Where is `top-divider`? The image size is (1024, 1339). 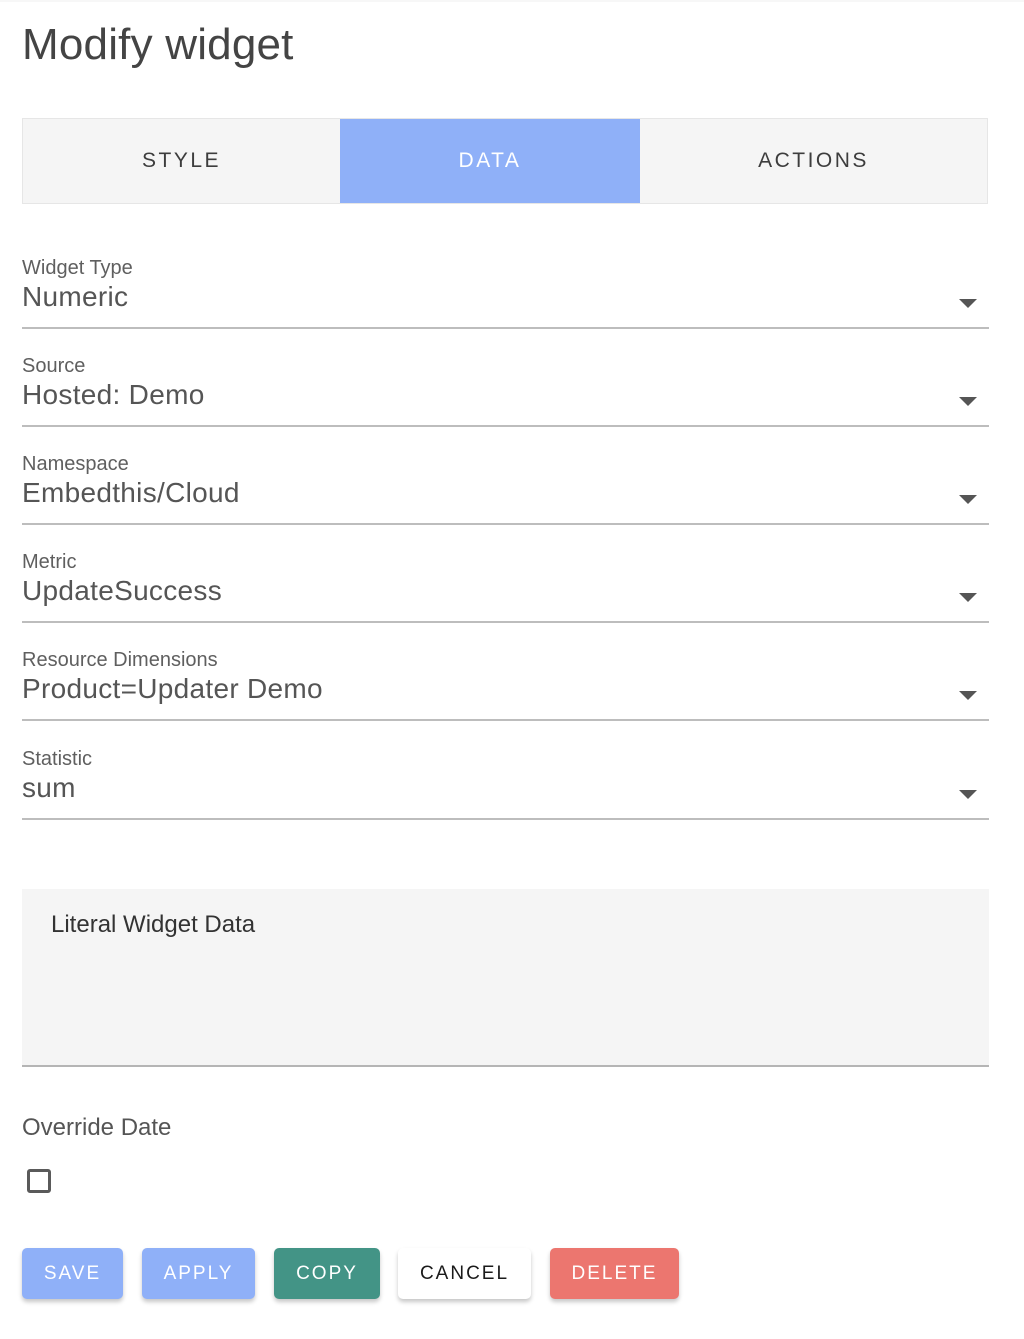
top-divider is located at coordinates (512, 1).